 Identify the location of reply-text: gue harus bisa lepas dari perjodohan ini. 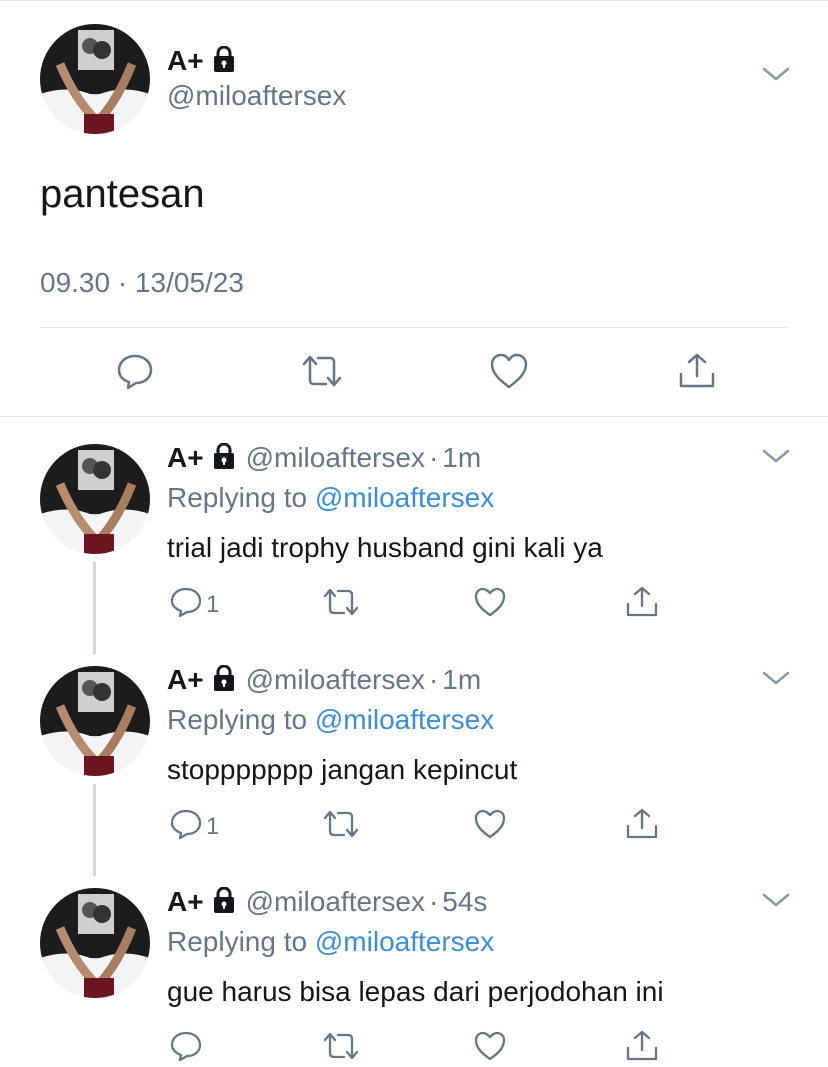
(415, 991).